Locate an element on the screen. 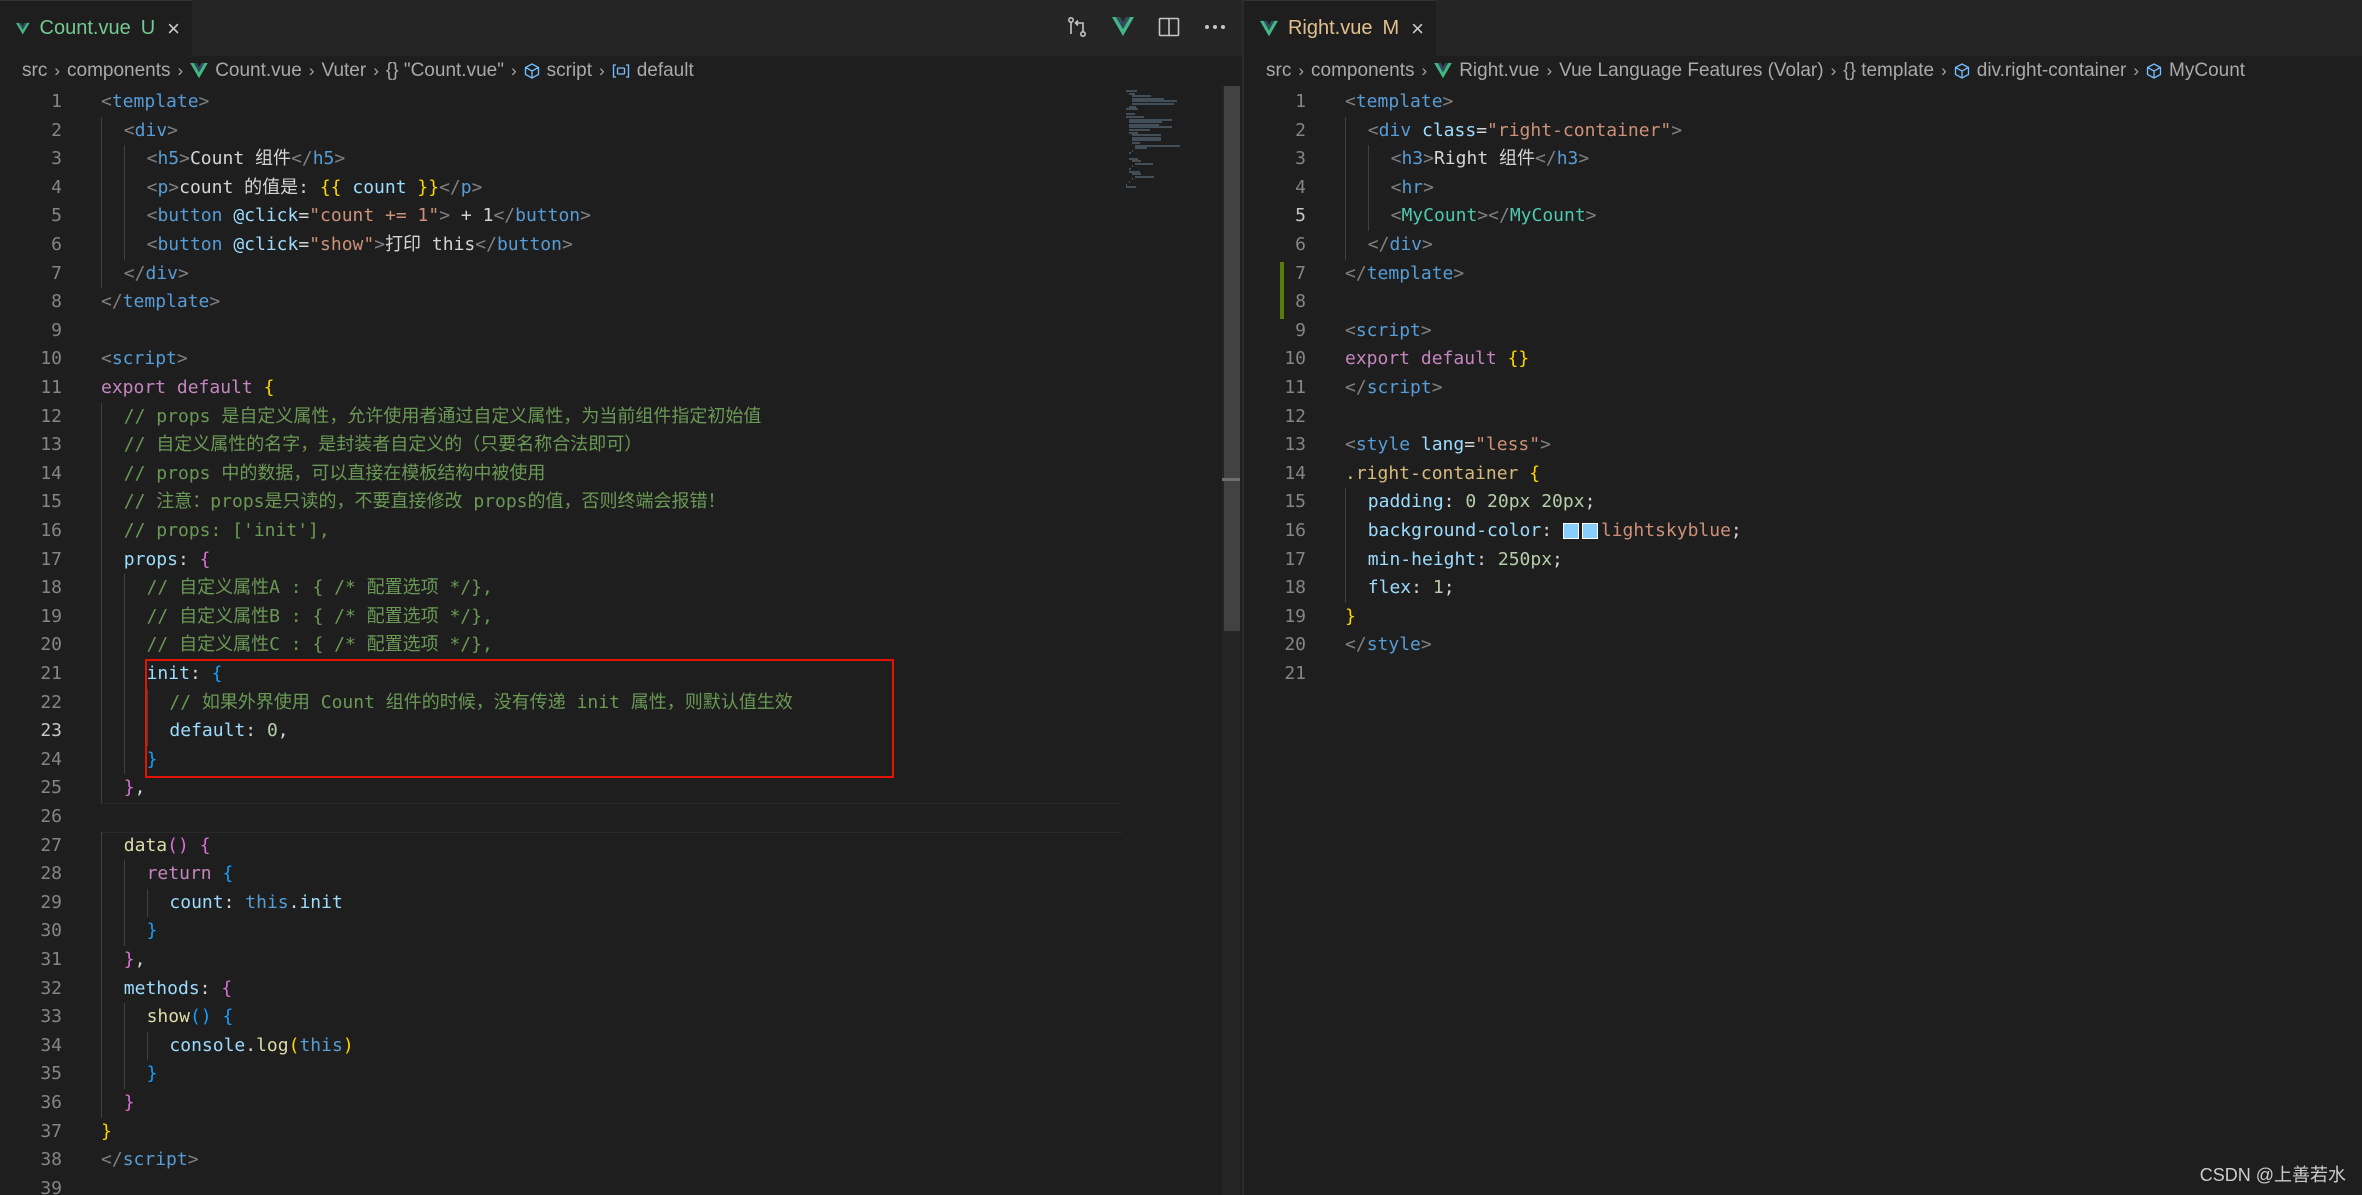 This screenshot has width=2362, height=1195. code-line: 20 </style> is located at coordinates (1803, 645).